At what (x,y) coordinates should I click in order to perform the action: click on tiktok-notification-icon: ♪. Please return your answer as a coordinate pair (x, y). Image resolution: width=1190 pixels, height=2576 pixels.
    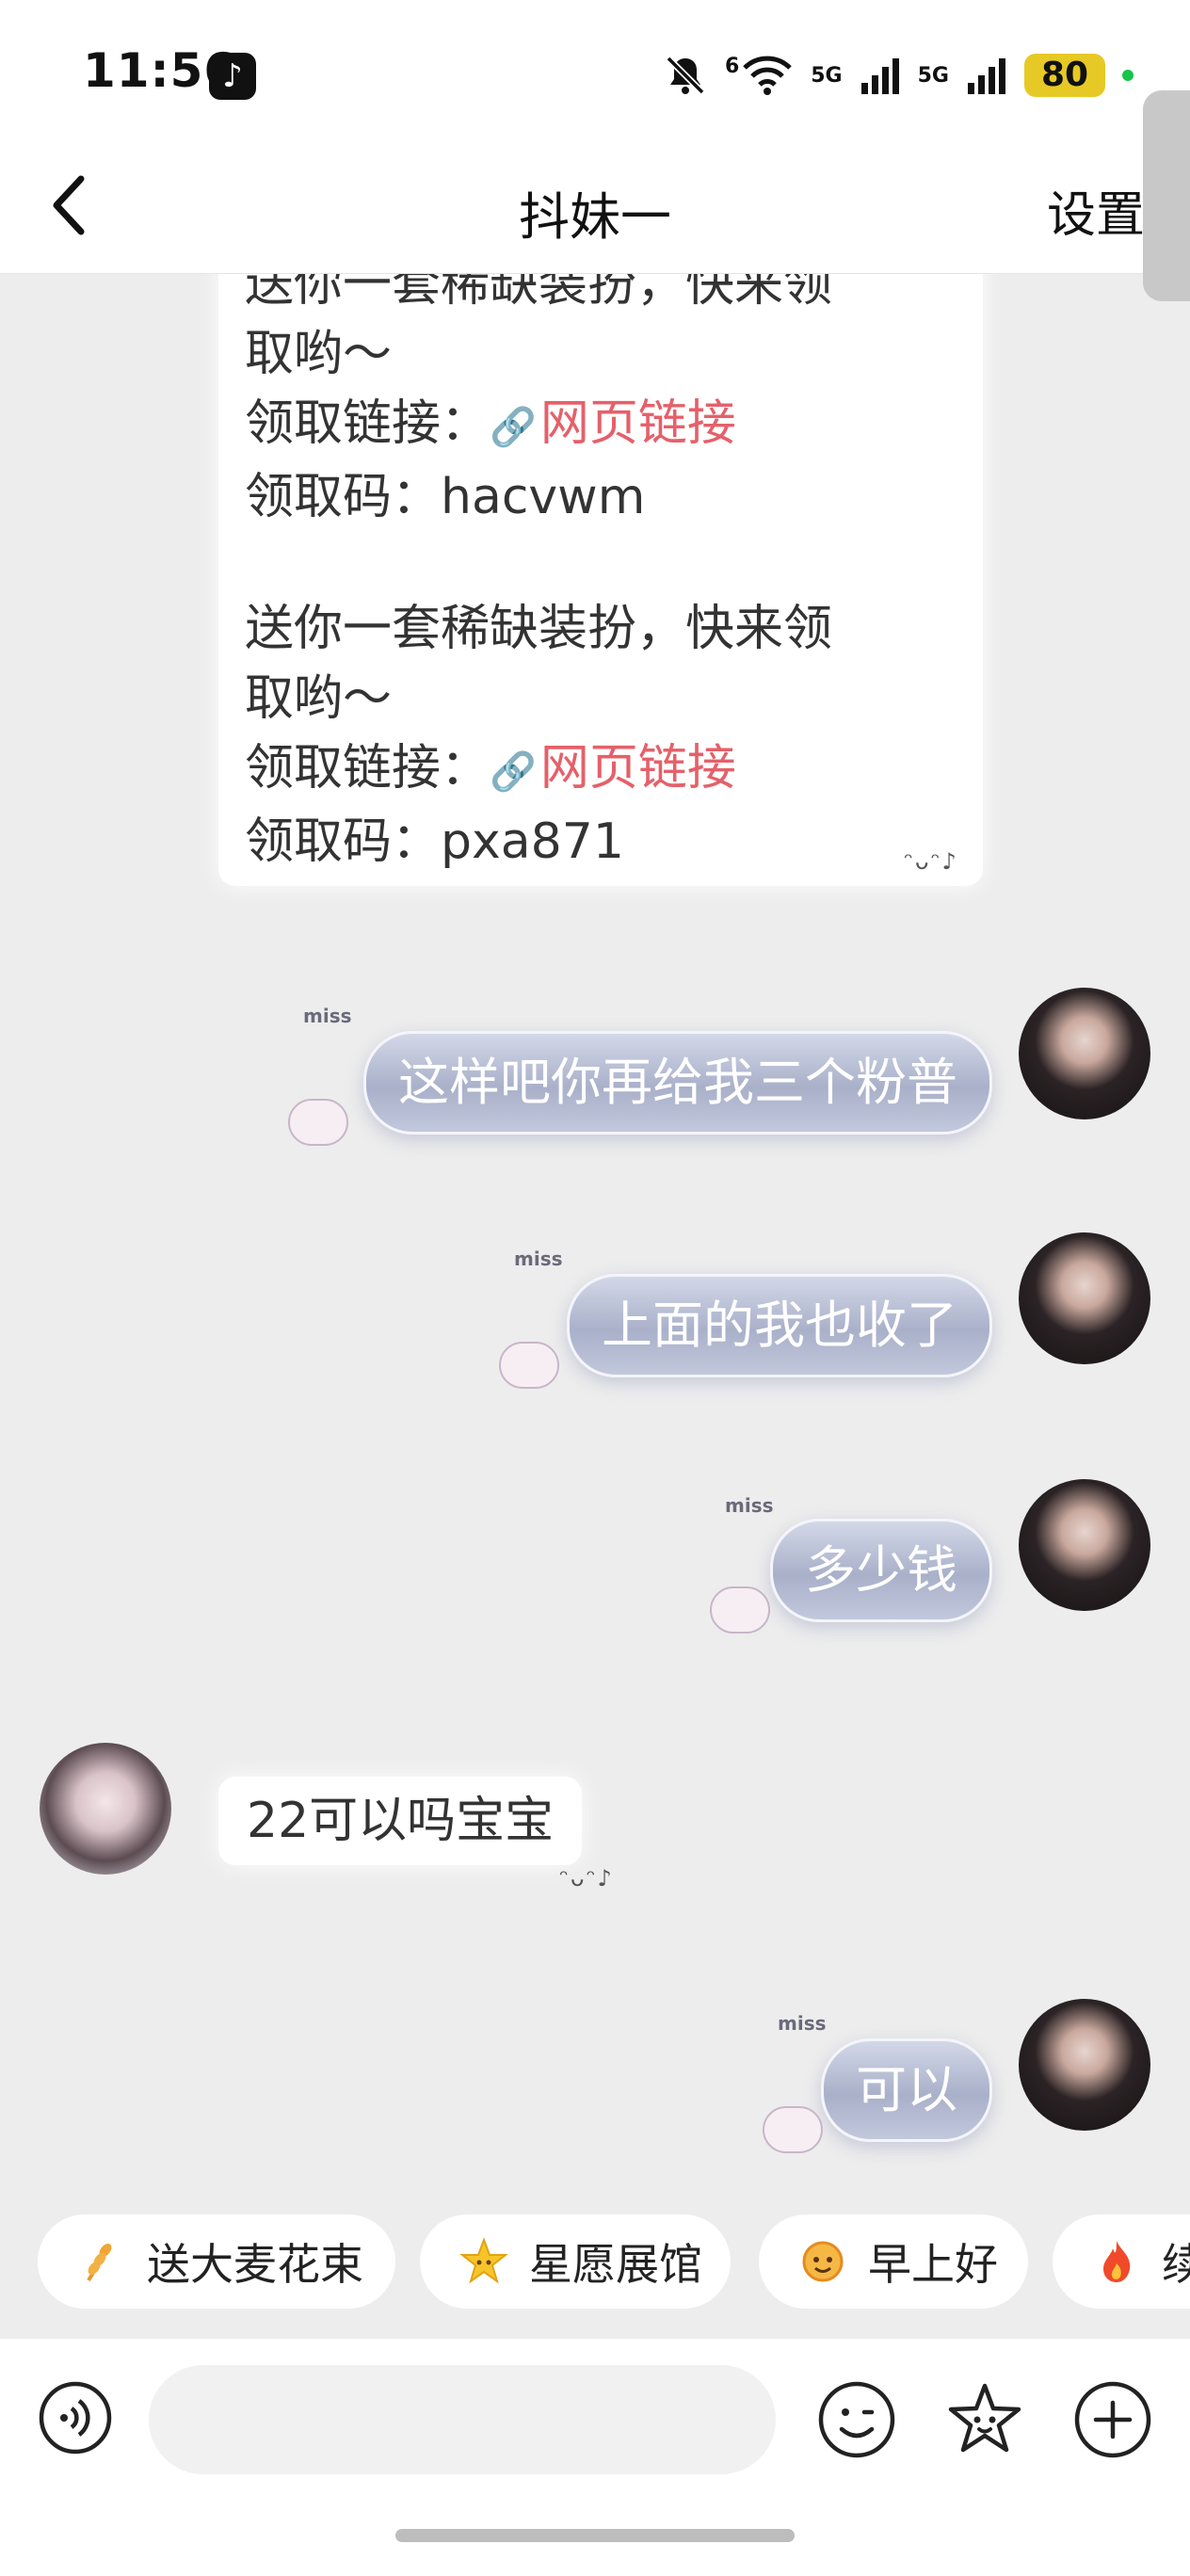
    Looking at the image, I should click on (232, 76).